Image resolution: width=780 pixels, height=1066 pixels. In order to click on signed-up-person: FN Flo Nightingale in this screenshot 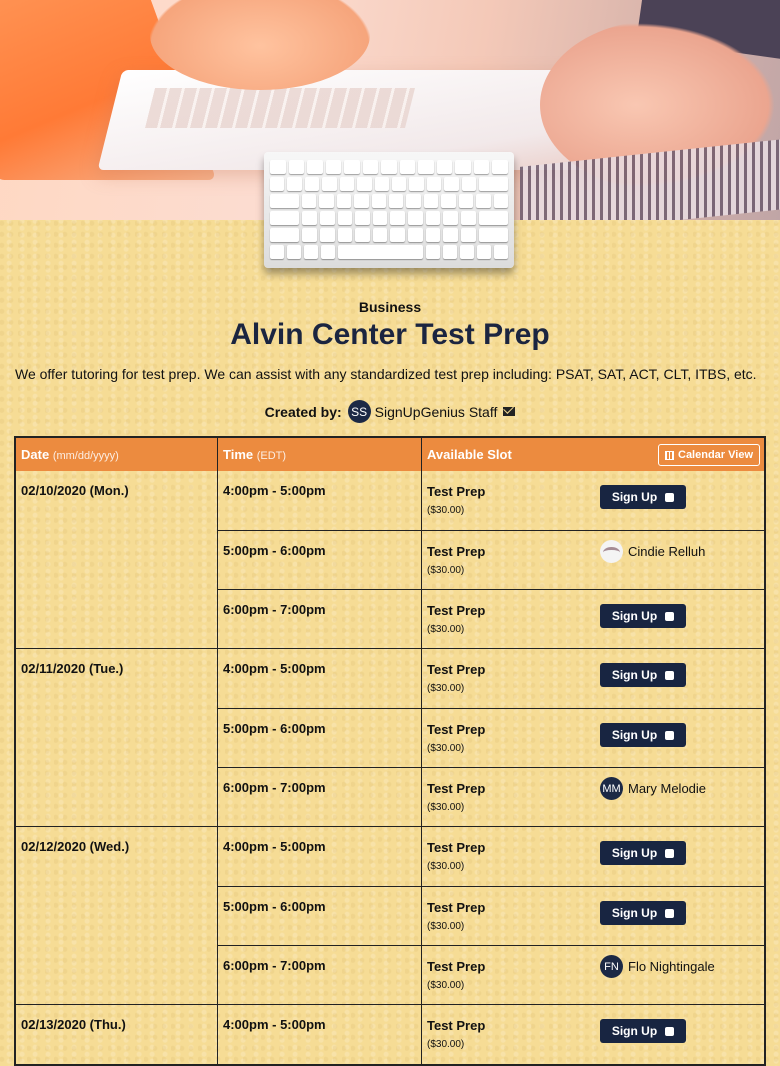, I will do `click(657, 966)`.